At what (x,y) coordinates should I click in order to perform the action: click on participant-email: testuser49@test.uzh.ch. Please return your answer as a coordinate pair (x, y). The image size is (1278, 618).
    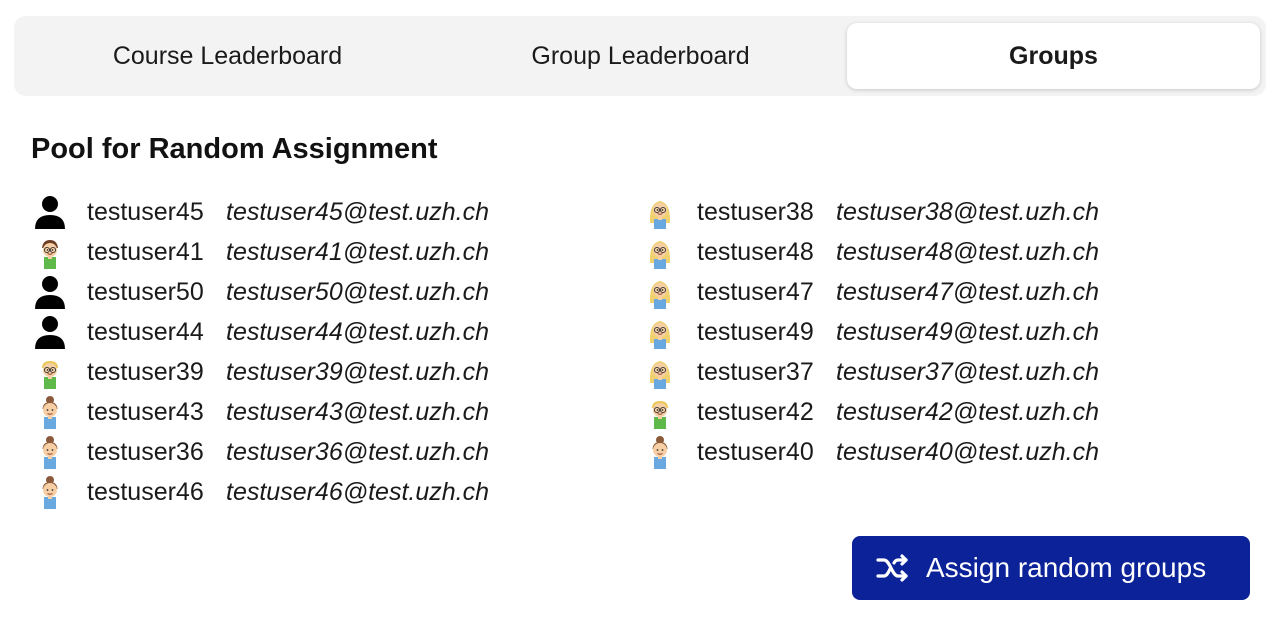
    Looking at the image, I should click on (968, 331).